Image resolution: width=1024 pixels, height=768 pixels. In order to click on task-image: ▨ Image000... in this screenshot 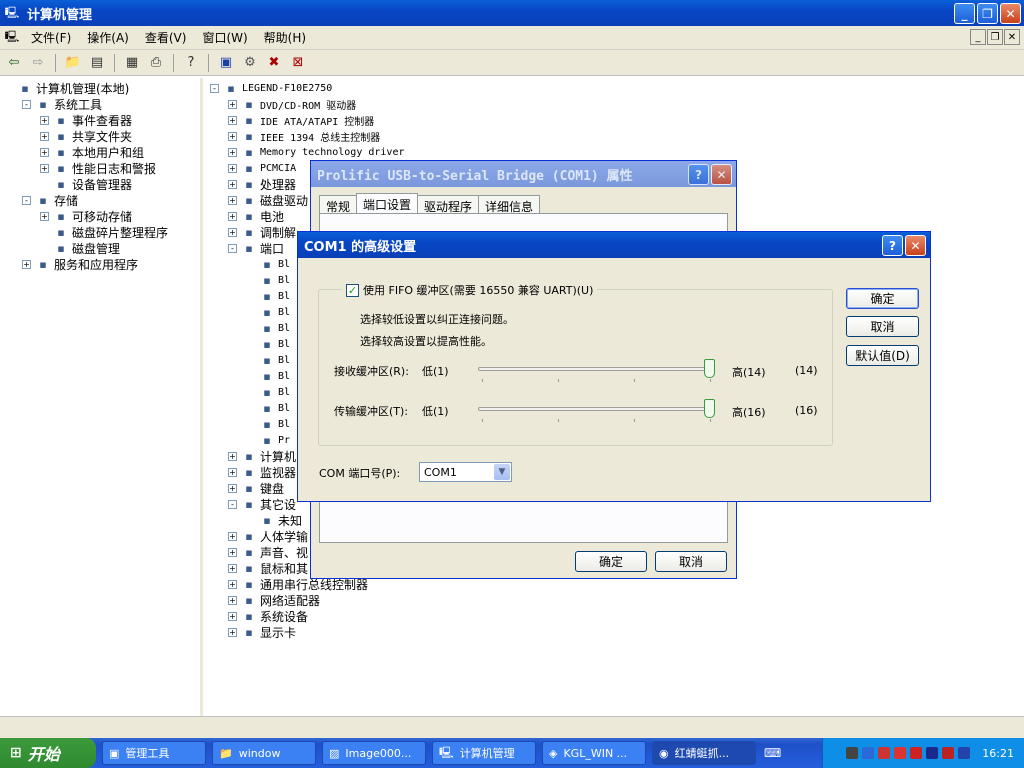, I will do `click(374, 753)`.